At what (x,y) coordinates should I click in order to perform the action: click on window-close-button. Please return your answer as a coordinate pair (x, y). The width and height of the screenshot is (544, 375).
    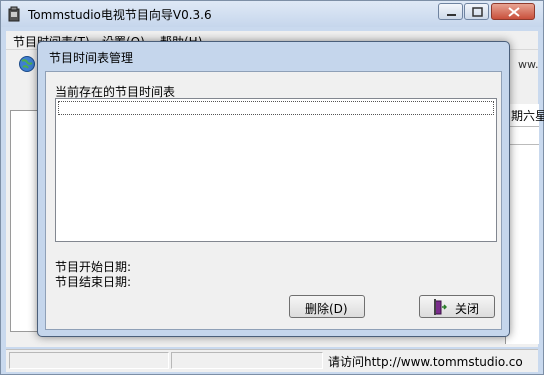
    Looking at the image, I should click on (513, 11).